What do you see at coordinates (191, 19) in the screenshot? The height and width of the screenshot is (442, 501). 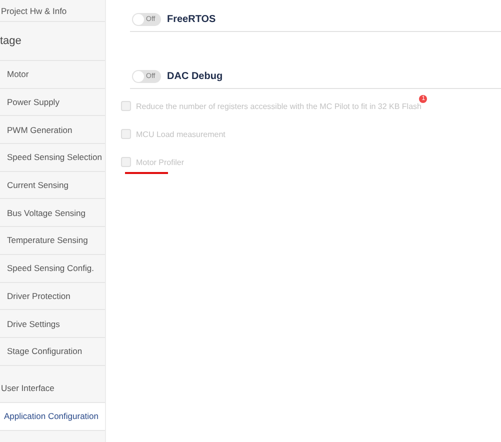 I see `toggle-label: FreeRTOS` at bounding box center [191, 19].